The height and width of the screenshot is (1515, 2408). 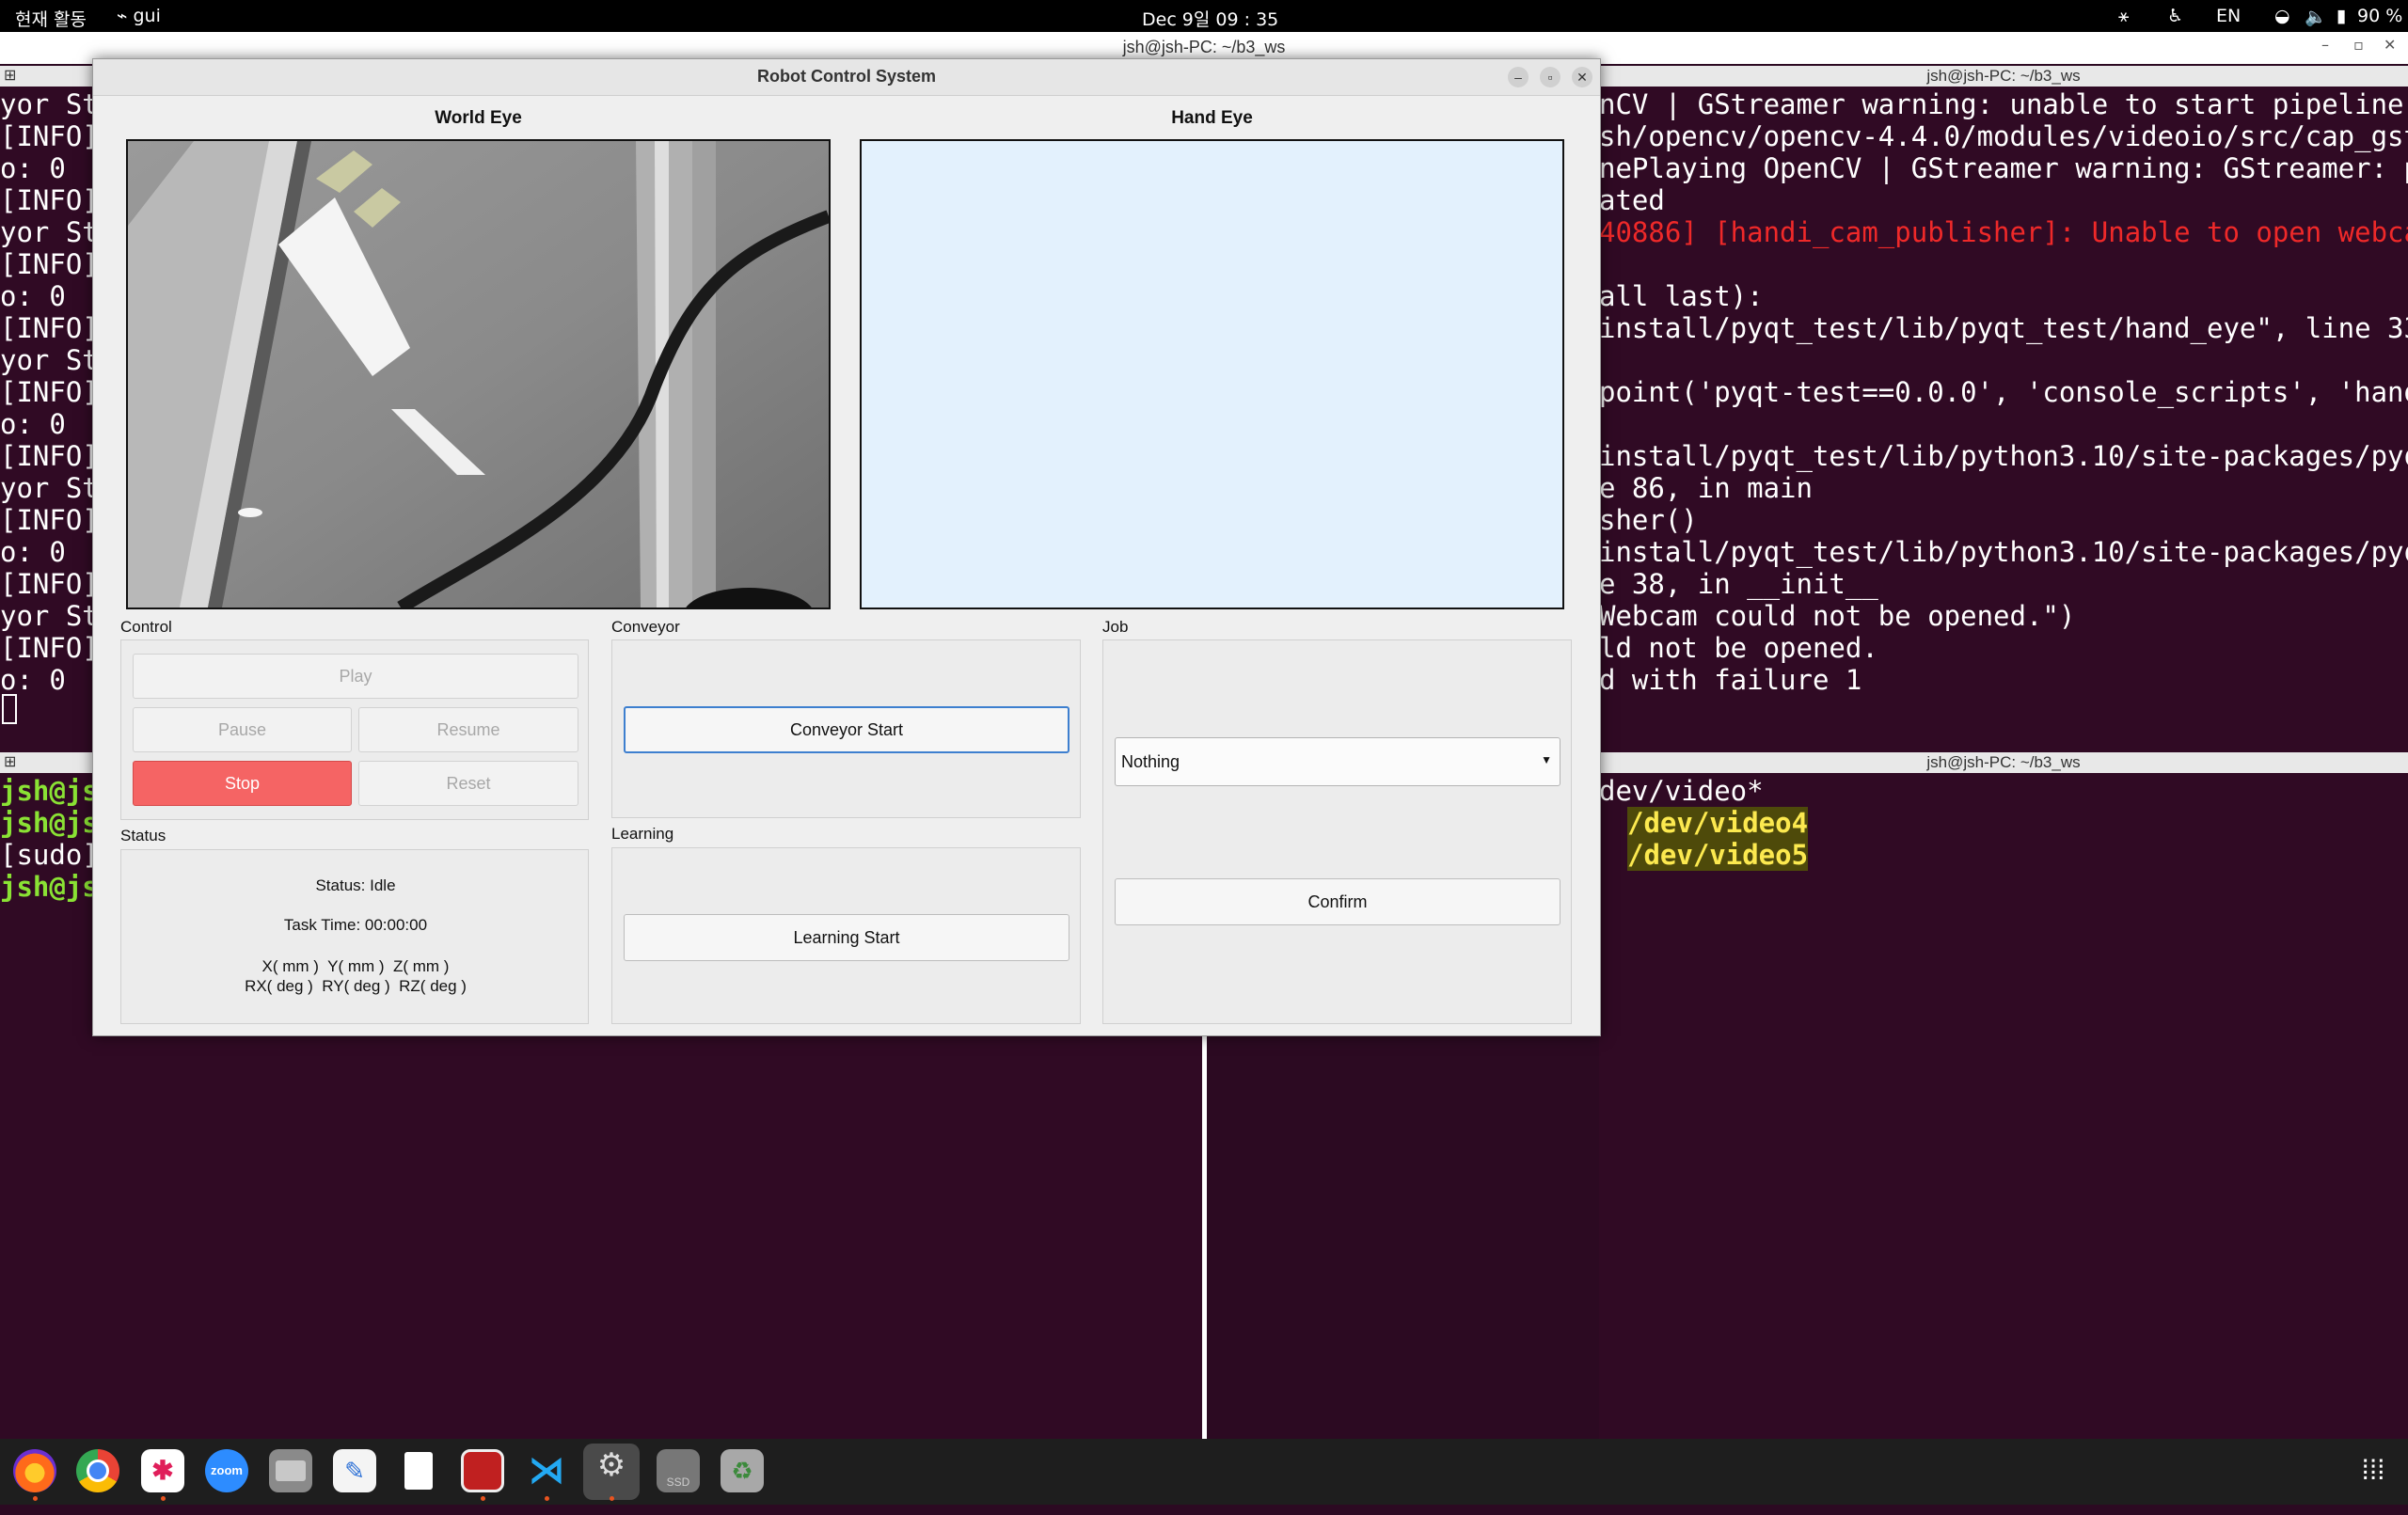 What do you see at coordinates (468, 783) in the screenshot?
I see `reset-button: Reset` at bounding box center [468, 783].